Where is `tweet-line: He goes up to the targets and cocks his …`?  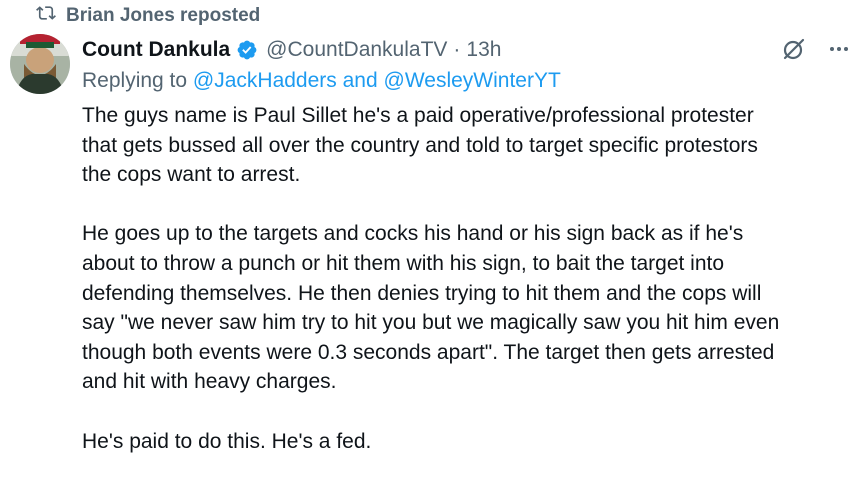 tweet-line: He goes up to the targets and cocks his … is located at coordinates (413, 234).